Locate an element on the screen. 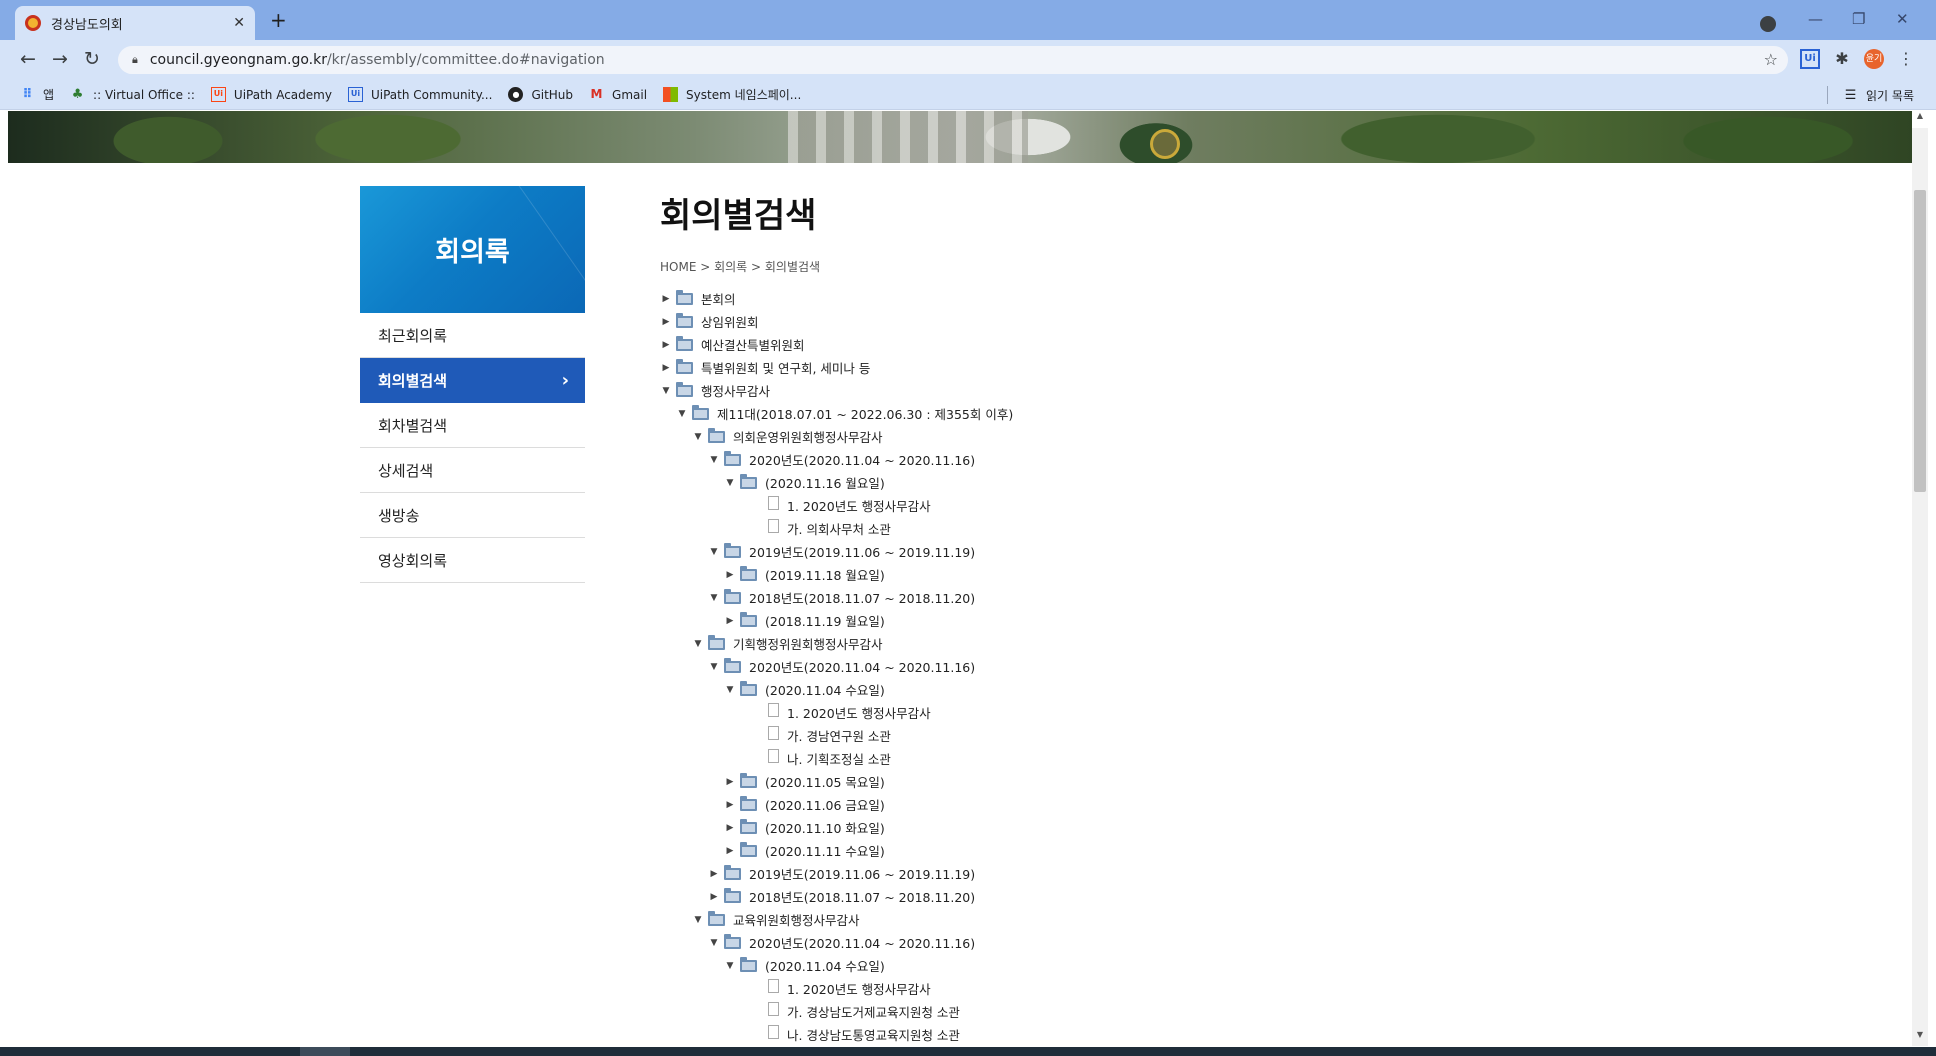 The image size is (1936, 1056). bookmark-uipath-academy: Ui UiPath Academy is located at coordinates (271, 94).